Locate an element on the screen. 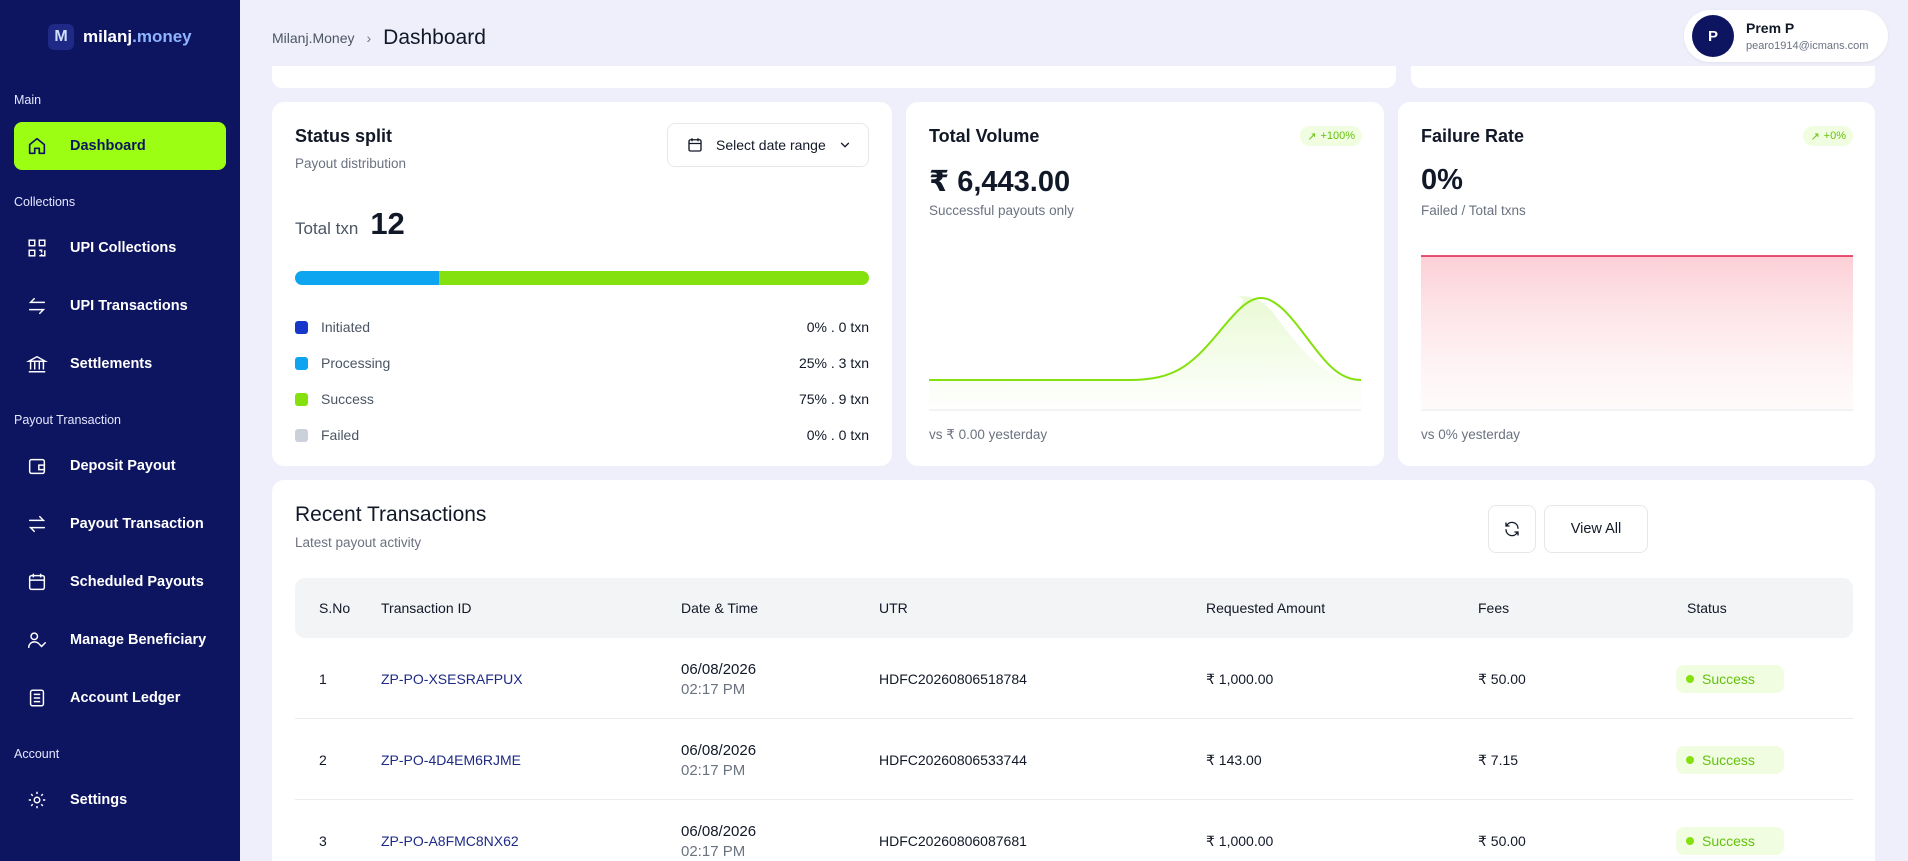  recent-transactions-subtitle: Latest payout activity is located at coordinates (358, 542).